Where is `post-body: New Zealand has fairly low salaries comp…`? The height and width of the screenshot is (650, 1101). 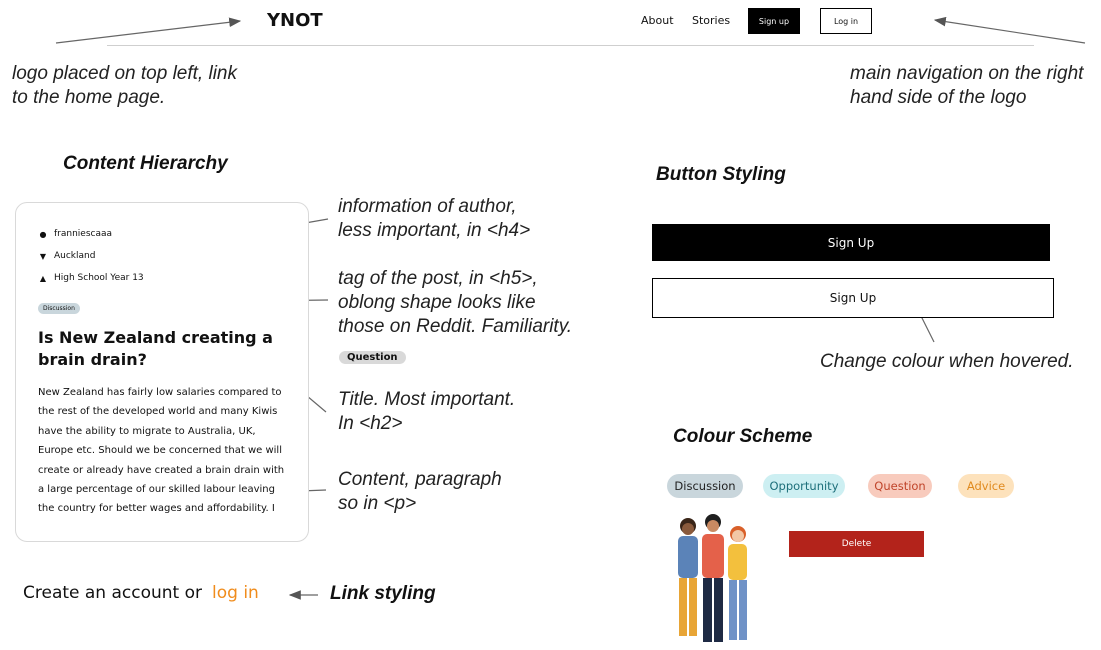 post-body: New Zealand has fairly low salaries comp… is located at coordinates (161, 451).